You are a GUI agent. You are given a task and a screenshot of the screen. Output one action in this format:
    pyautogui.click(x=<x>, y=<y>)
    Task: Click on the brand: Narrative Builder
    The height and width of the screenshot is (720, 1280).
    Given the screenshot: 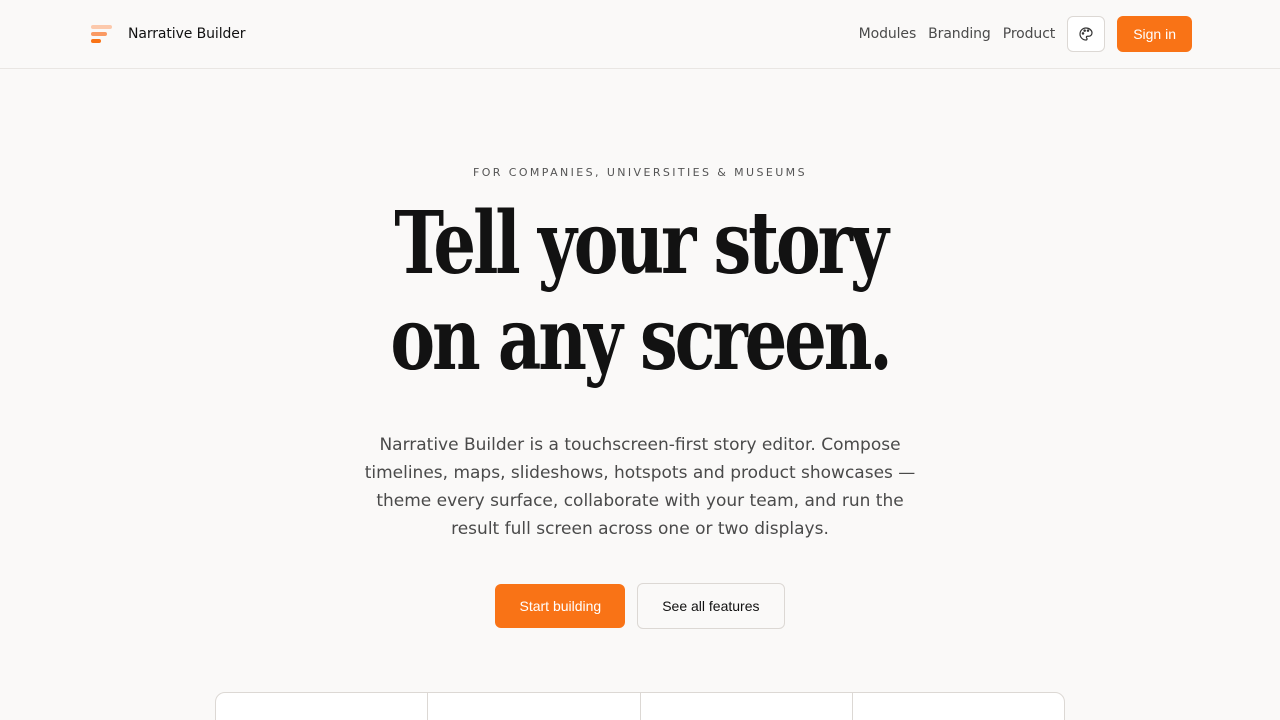 What is the action you would take?
    pyautogui.click(x=168, y=34)
    